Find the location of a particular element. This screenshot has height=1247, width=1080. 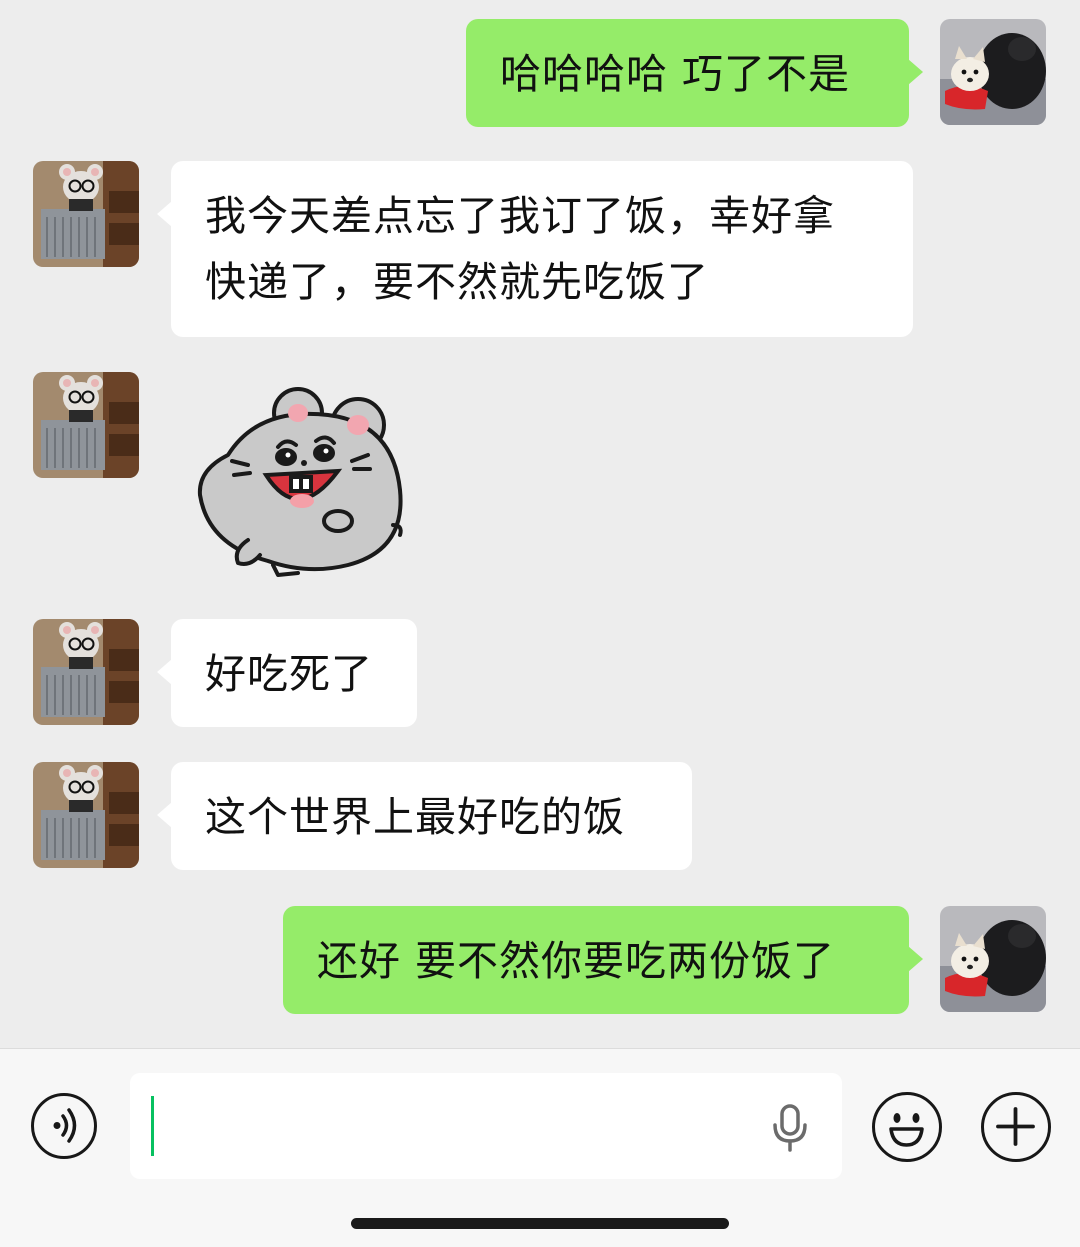

message-text: 这个世界上最好吃的饭 is located at coordinates (415, 817).